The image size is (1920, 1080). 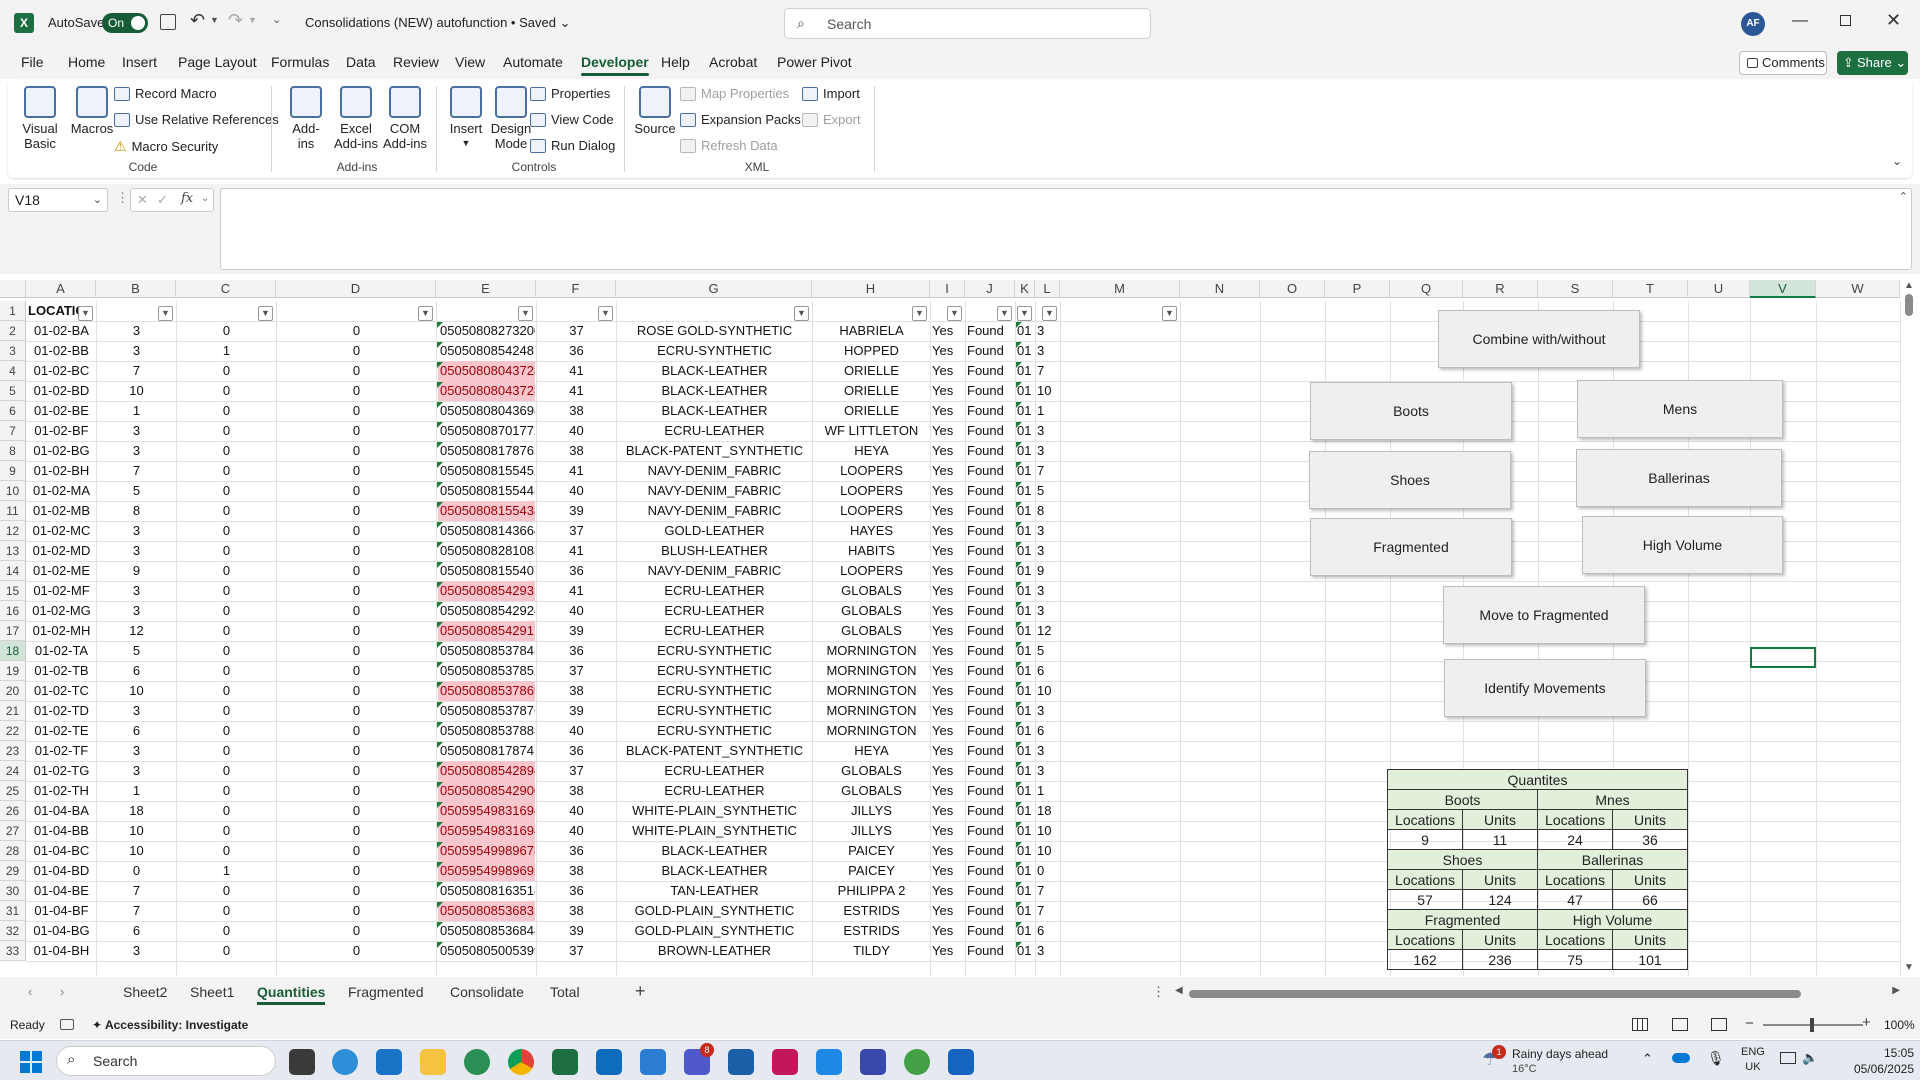 I want to click on value-cell: 47, so click(x=1575, y=899).